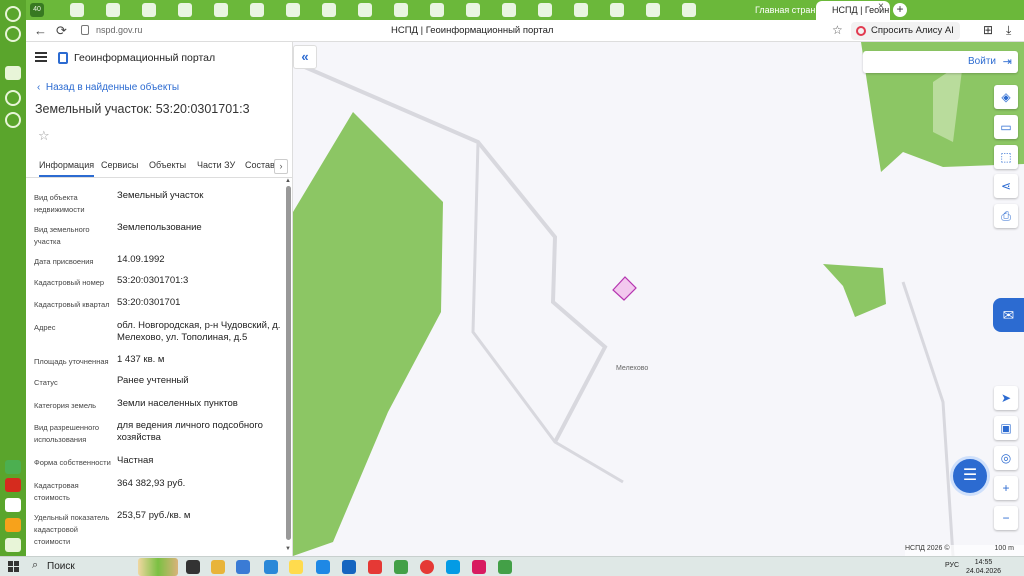 This screenshot has height=576, width=1024. Describe the element at coordinates (67, 168) in the screenshot. I see `tab-information: Информация` at that location.